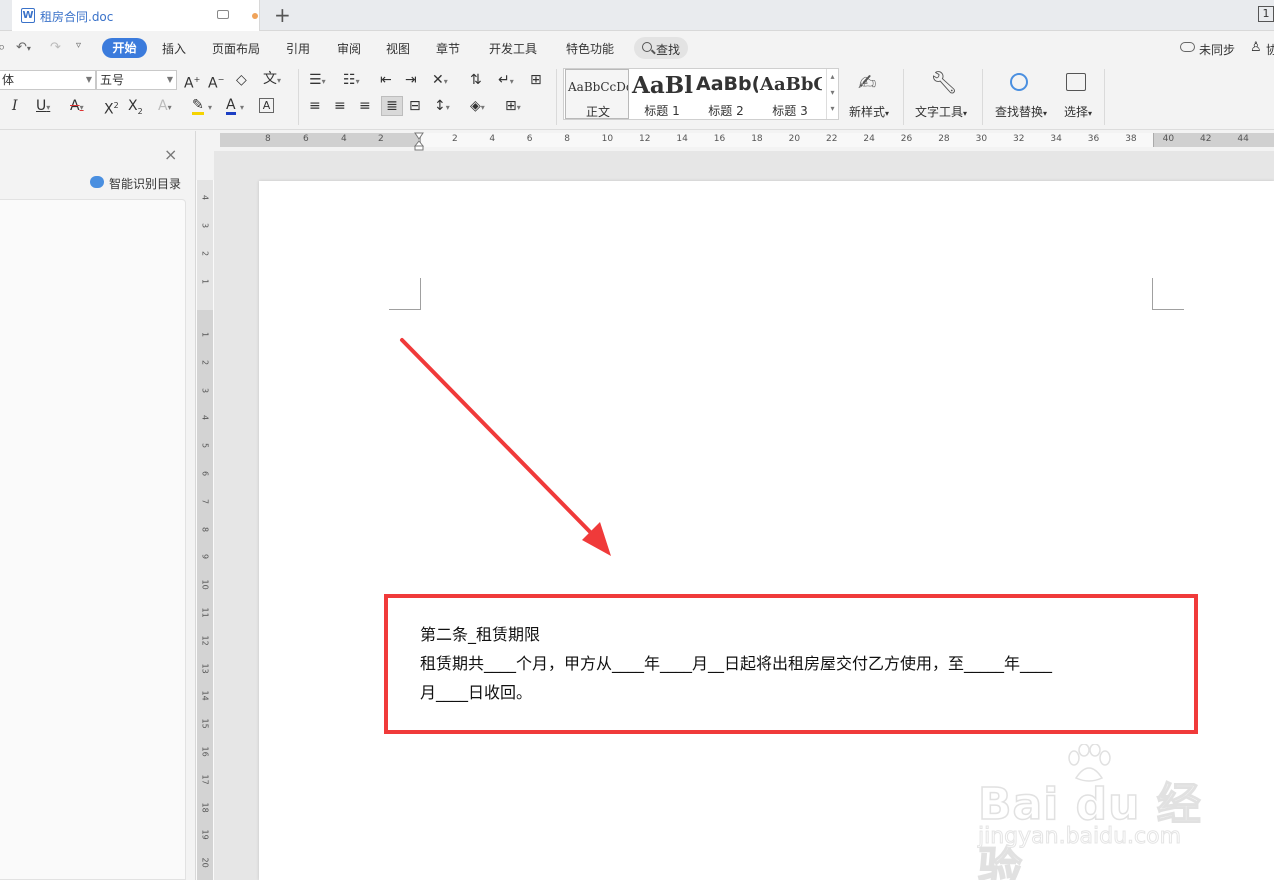 The image size is (1274, 880). What do you see at coordinates (231, 106) in the screenshot?
I see `font-color-icon: A` at bounding box center [231, 106].